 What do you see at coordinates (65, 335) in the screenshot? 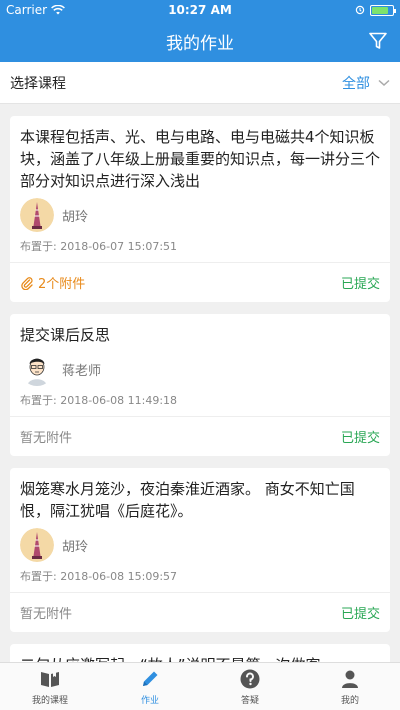
I see `assignment-title: 提交课后反思` at bounding box center [65, 335].